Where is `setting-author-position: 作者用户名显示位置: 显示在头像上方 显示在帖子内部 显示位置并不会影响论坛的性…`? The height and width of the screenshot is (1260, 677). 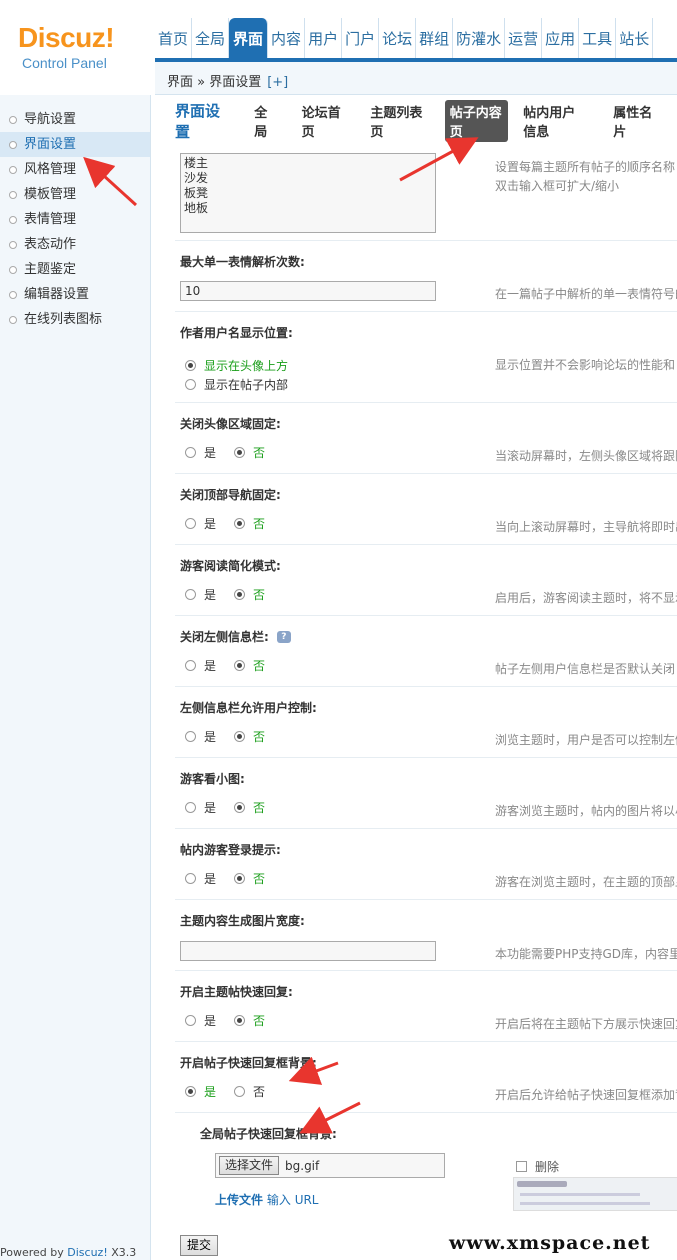
setting-author-position: 作者用户名显示位置: 显示在头像上方 显示在帖子内部 显示位置并不会影响论坛的性… is located at coordinates (426, 357).